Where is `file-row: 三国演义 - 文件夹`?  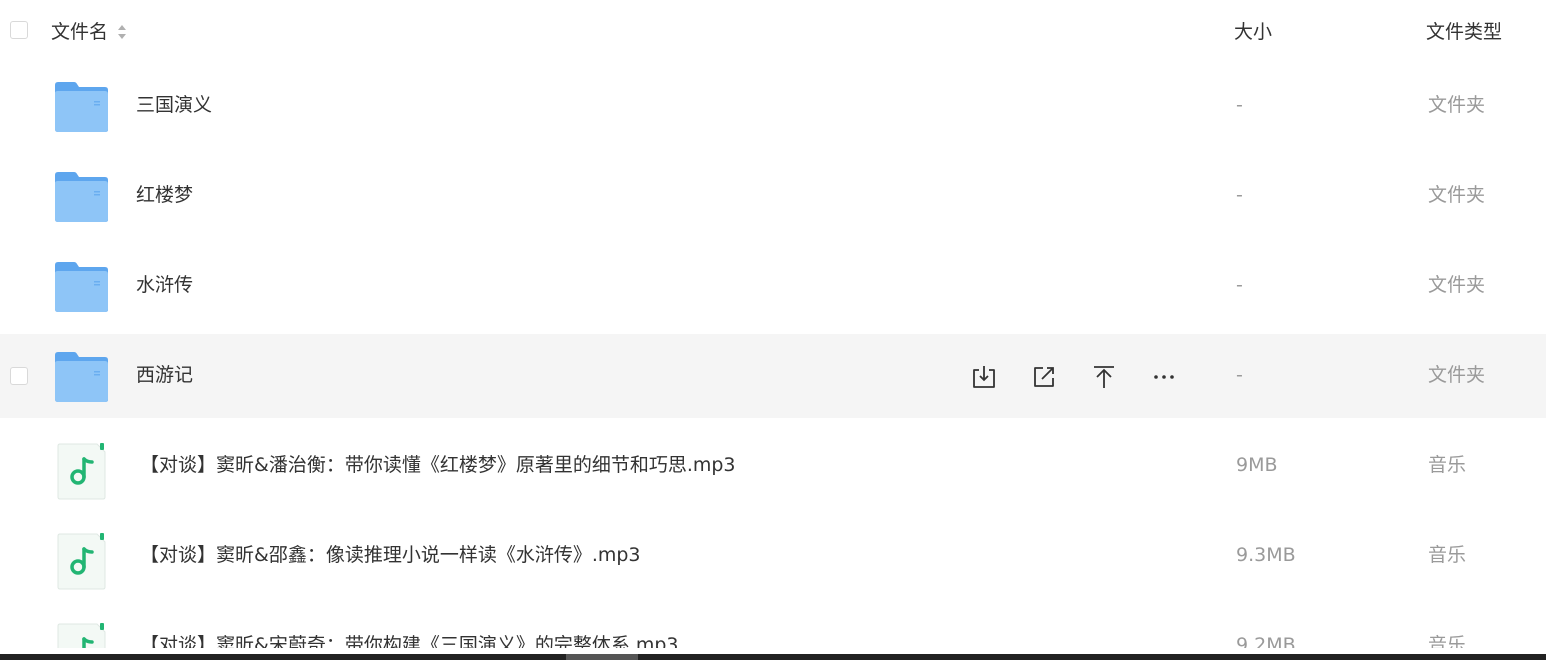
file-row: 三国演义 - 文件夹 is located at coordinates (773, 106).